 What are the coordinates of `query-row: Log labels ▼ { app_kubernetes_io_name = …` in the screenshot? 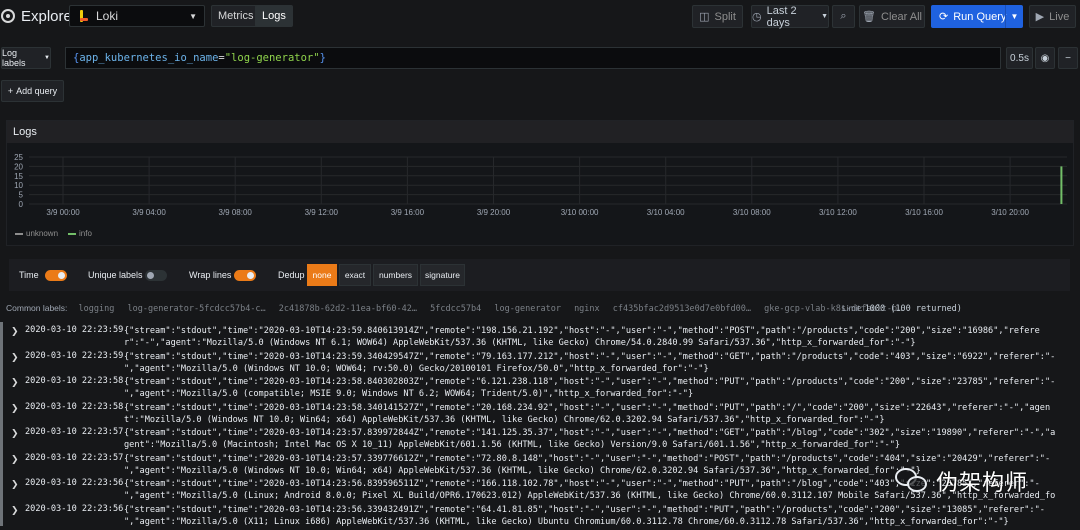 It's located at (540, 58).